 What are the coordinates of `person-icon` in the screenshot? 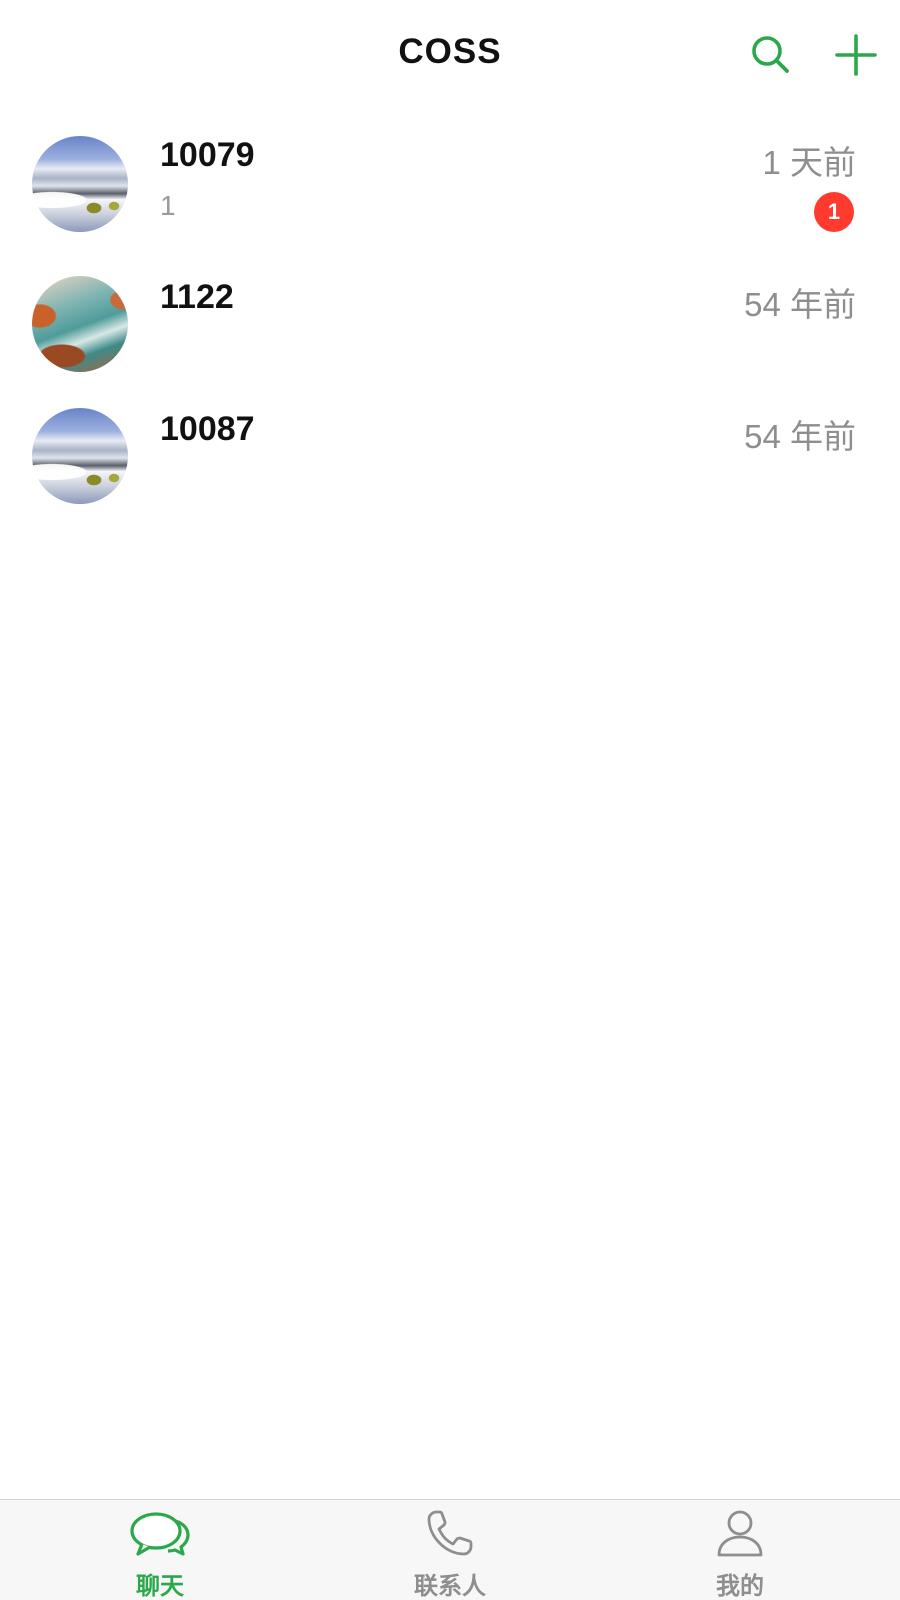 It's located at (740, 1533).